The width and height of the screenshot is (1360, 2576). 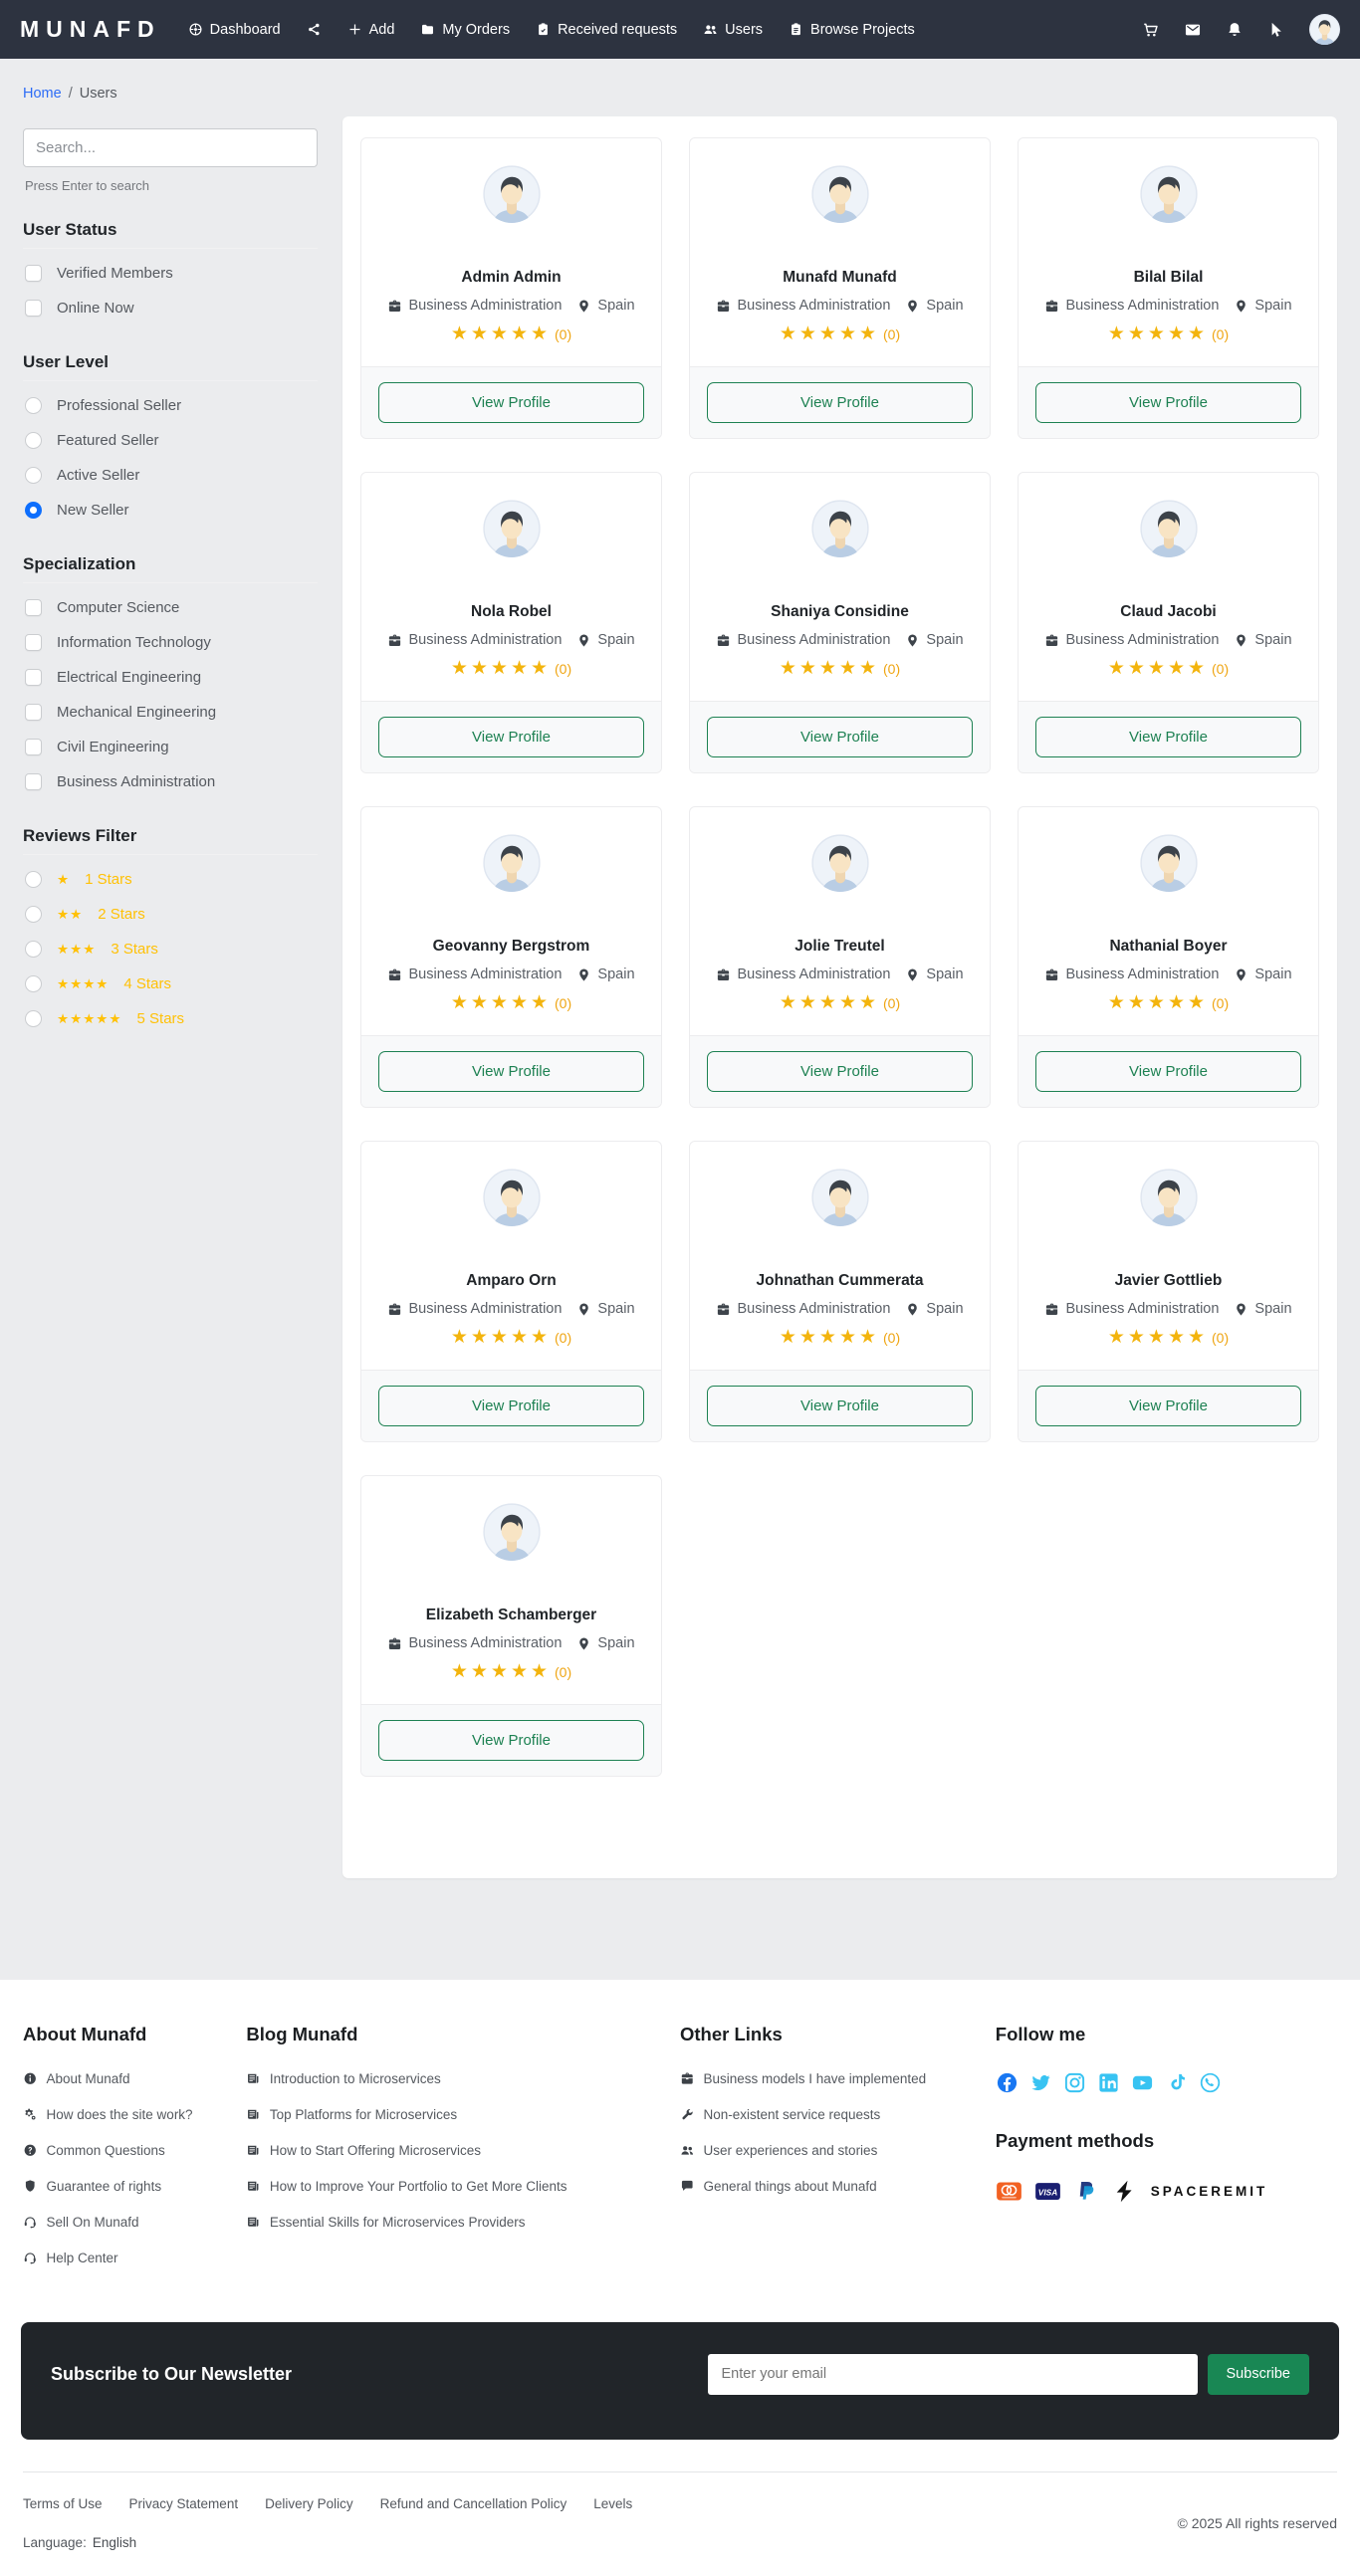 I want to click on newsletter-email-input, so click(x=952, y=2374).